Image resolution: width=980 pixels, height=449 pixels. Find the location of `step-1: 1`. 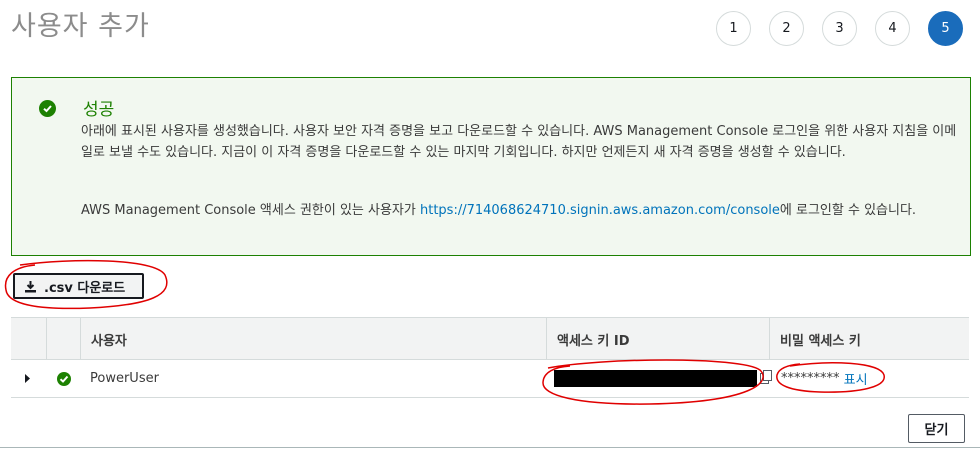

step-1: 1 is located at coordinates (733, 28).